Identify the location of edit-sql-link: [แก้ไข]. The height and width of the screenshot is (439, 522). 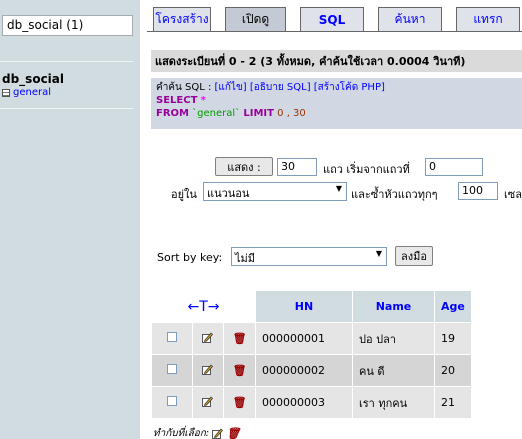
(231, 87).